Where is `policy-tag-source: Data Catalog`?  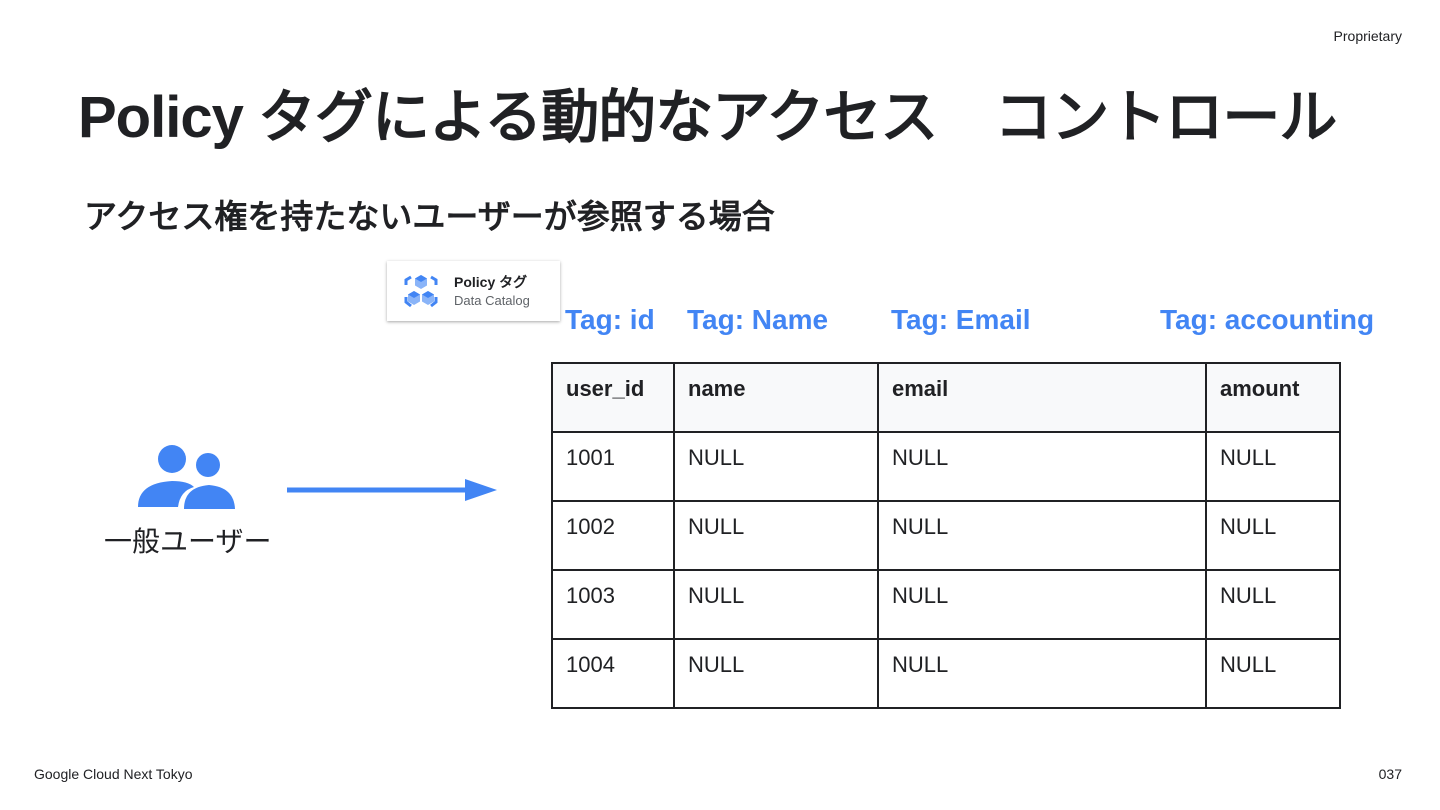
policy-tag-source: Data Catalog is located at coordinates (492, 300).